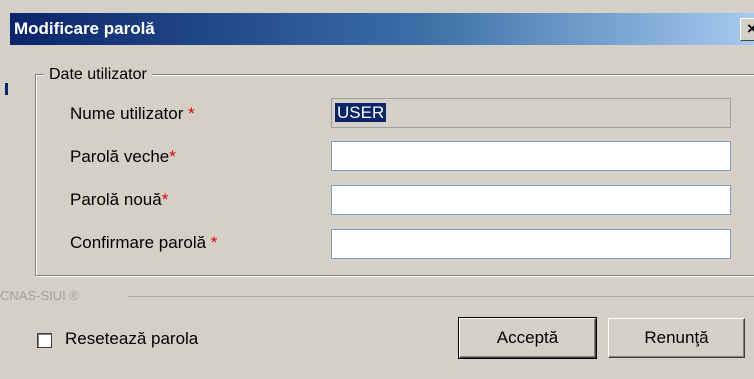 The height and width of the screenshot is (379, 754). I want to click on username-field: USER, so click(531, 113).